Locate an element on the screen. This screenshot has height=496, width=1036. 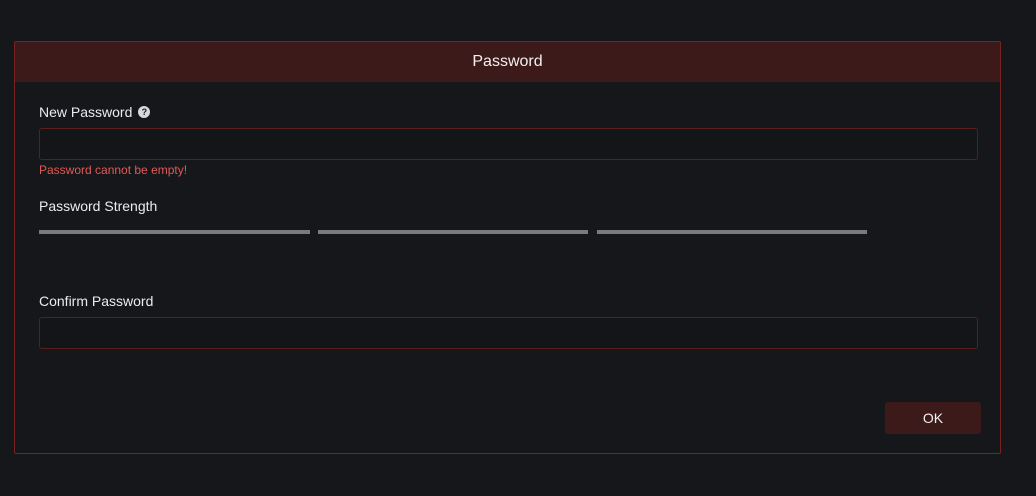
new-password-error: Password cannot be empty! is located at coordinates (113, 170).